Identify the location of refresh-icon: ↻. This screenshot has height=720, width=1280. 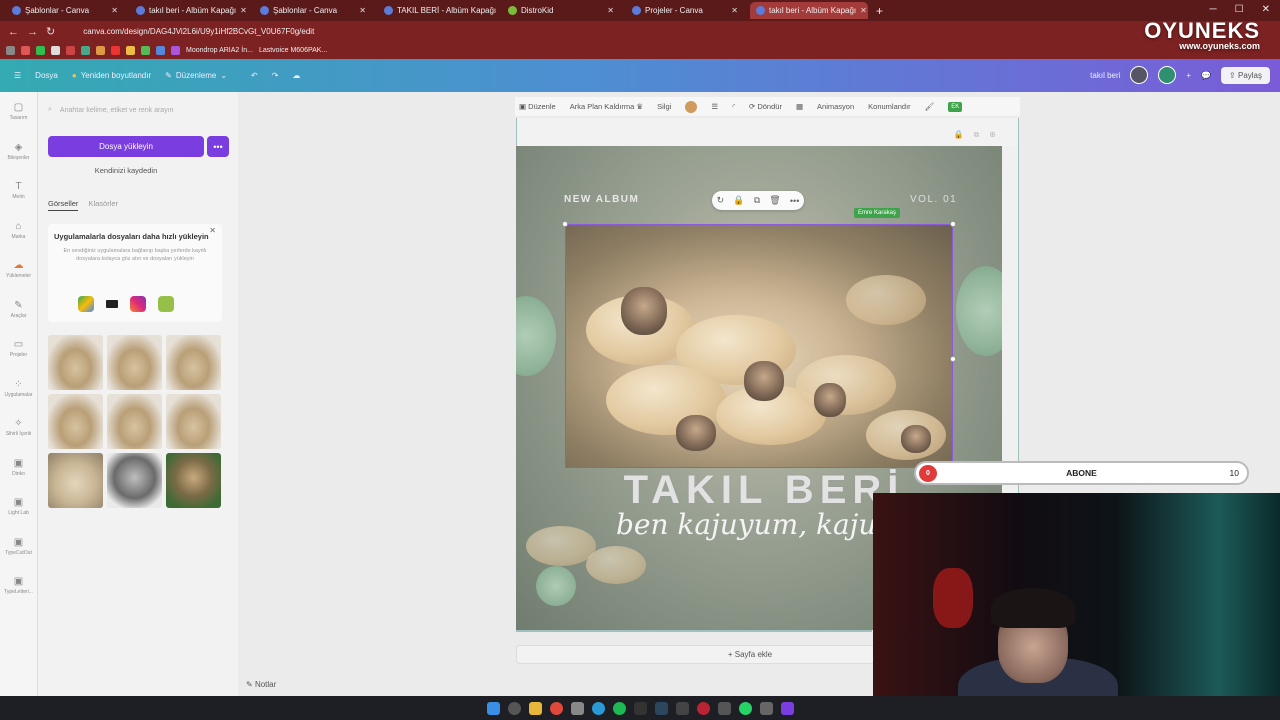
(721, 200).